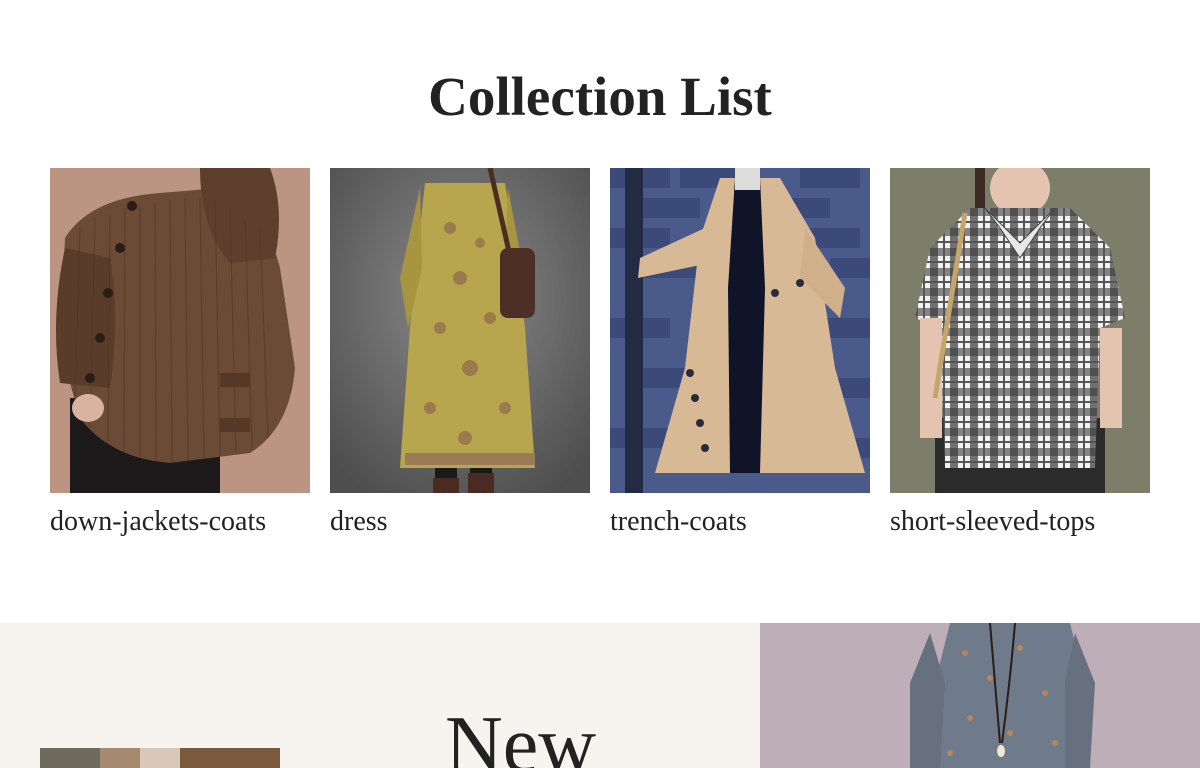 This screenshot has width=1200, height=768. I want to click on collection-image-short-sleeved-tops, so click(1020, 330).